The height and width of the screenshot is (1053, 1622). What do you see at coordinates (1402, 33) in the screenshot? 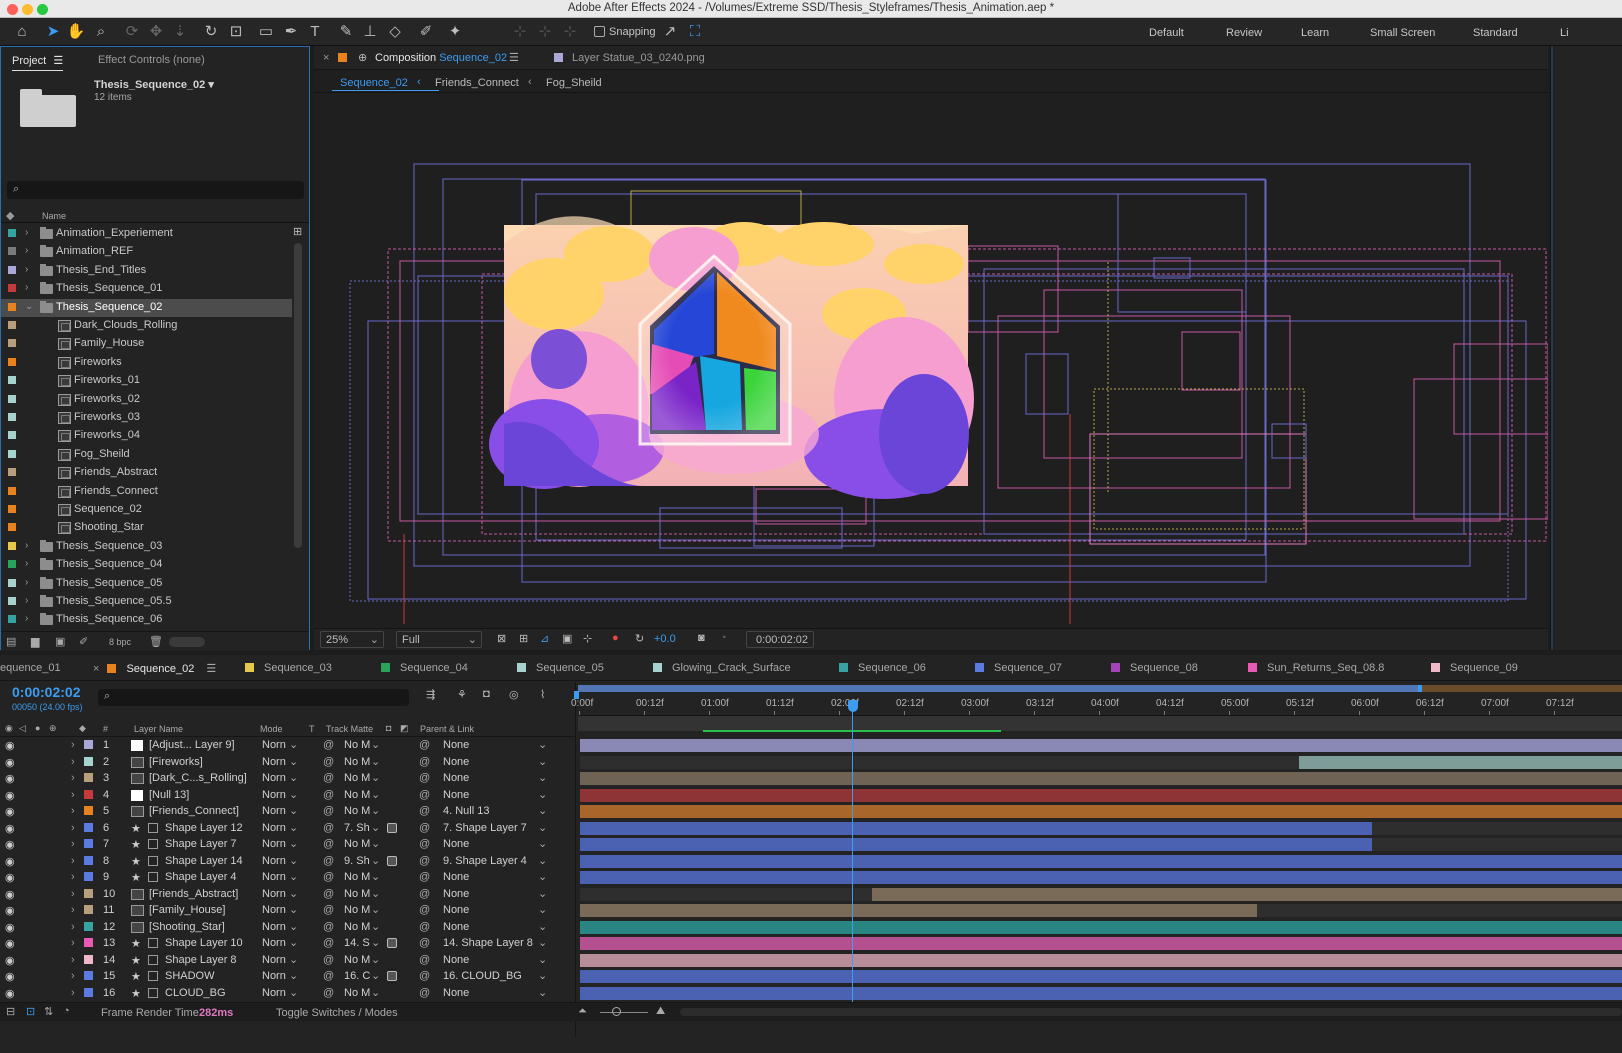
I see `workspace-small-screen: Small Screen` at bounding box center [1402, 33].